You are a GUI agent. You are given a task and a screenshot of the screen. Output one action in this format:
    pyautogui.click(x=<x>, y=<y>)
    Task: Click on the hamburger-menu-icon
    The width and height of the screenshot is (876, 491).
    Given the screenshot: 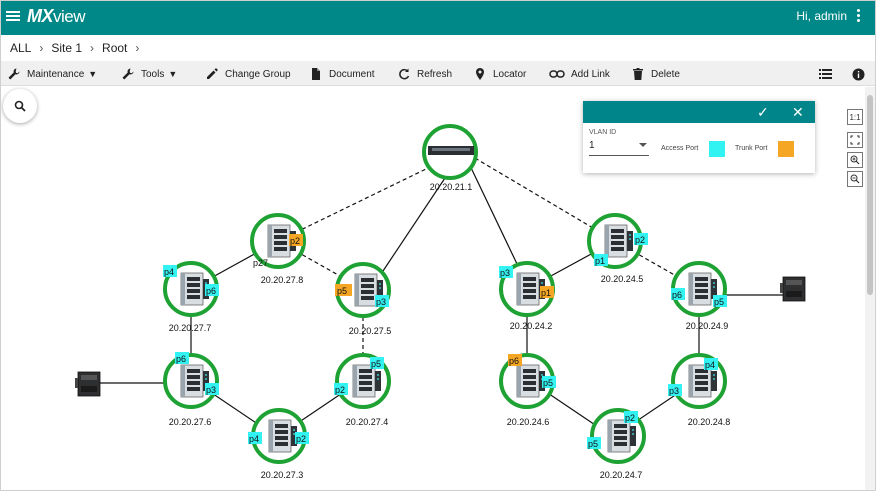 What is the action you would take?
    pyautogui.click(x=13, y=16)
    